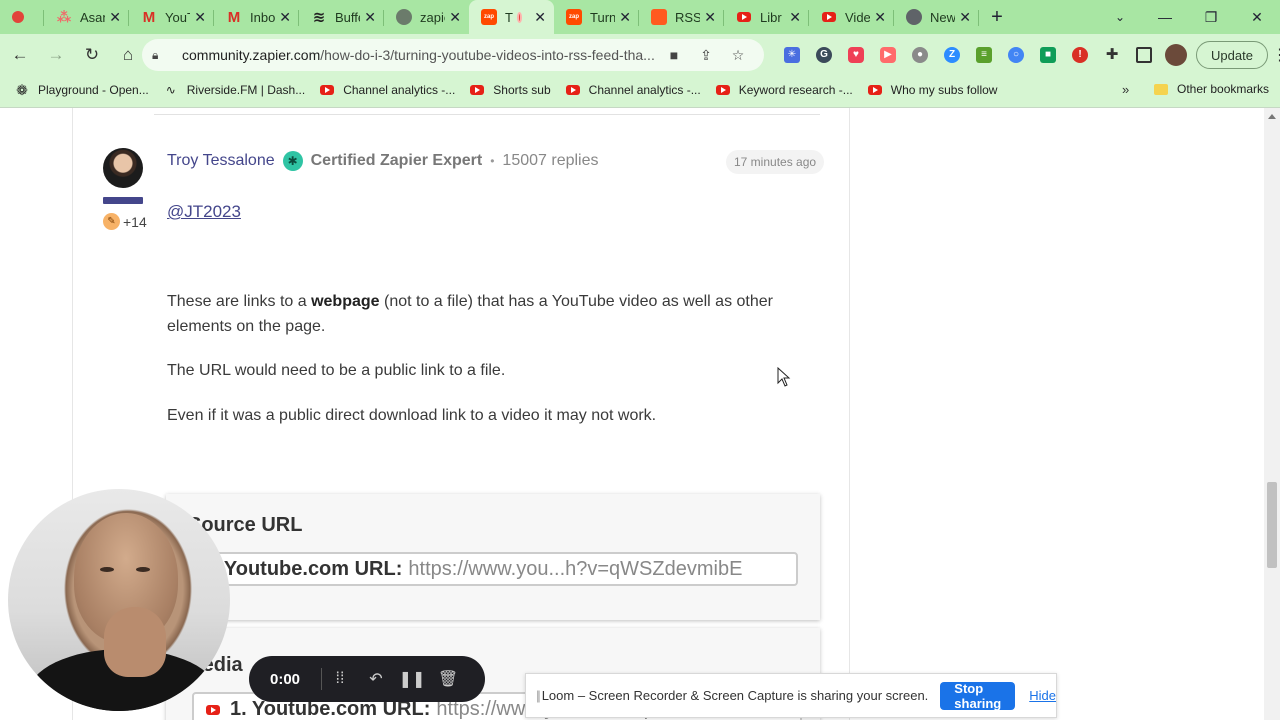 The image size is (1280, 720). Describe the element at coordinates (1048, 55) in the screenshot. I see `extension-teal-icon: ■` at that location.